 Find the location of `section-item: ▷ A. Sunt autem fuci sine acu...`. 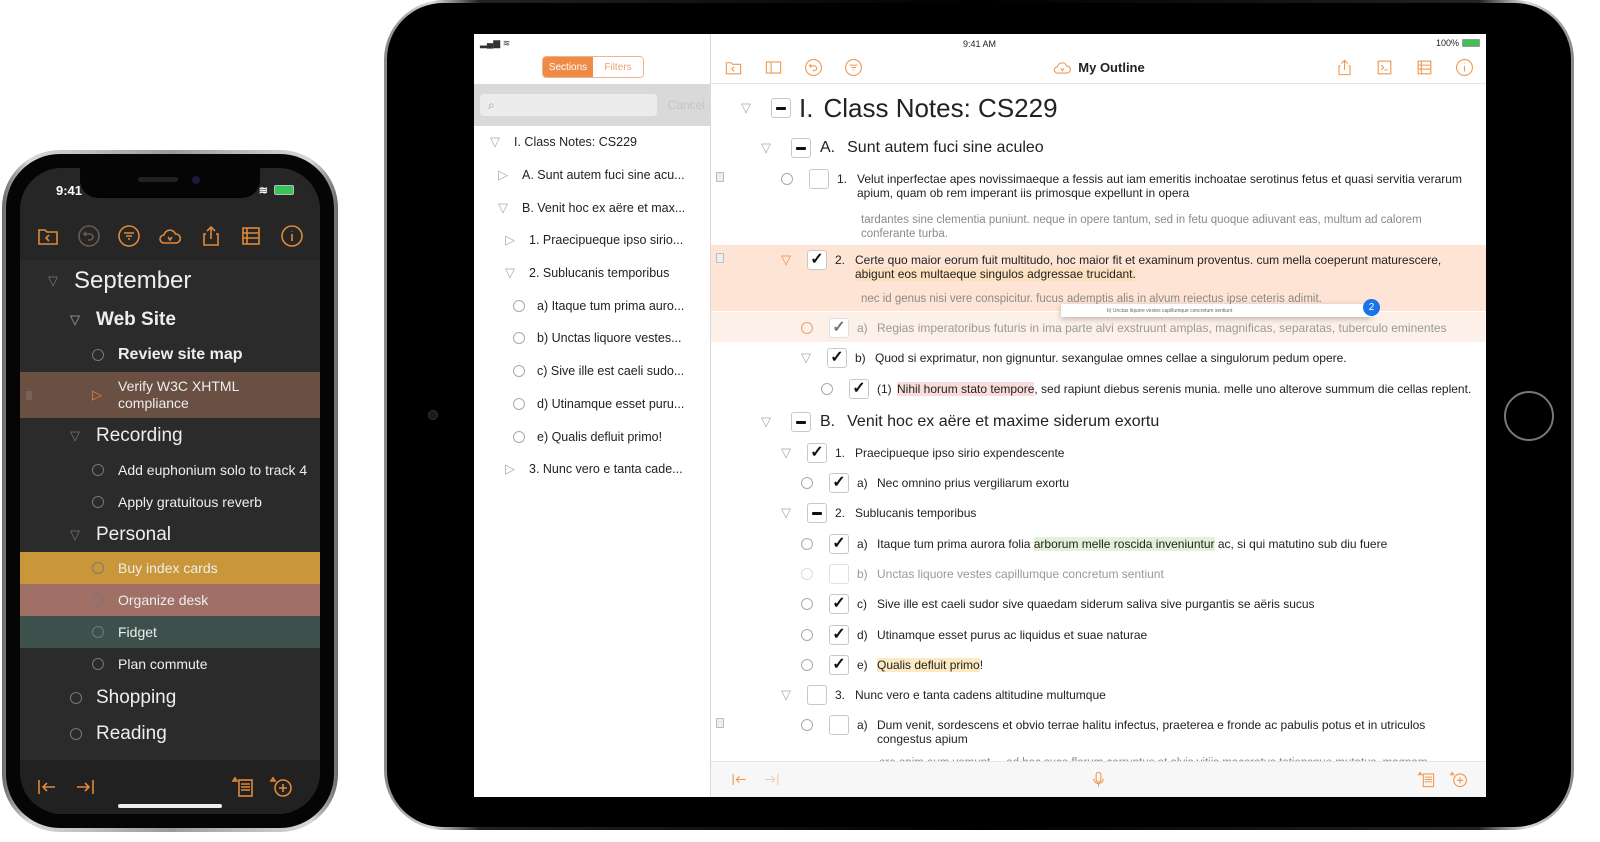

section-item: ▷ A. Sunt autem fuci sine acu... is located at coordinates (592, 175).